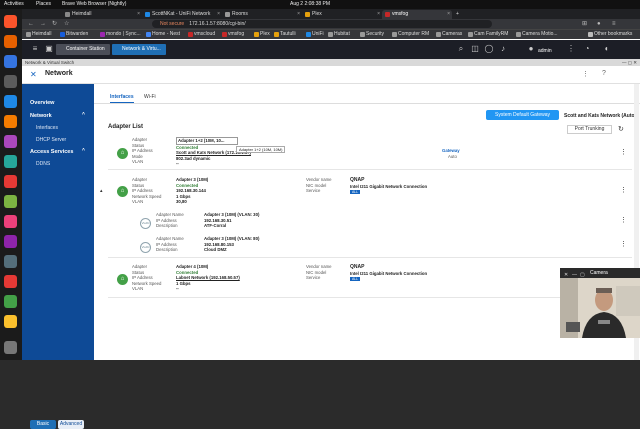 This screenshot has height=429, width=640. What do you see at coordinates (59, 73) in the screenshot?
I see `page-title: Network` at bounding box center [59, 73].